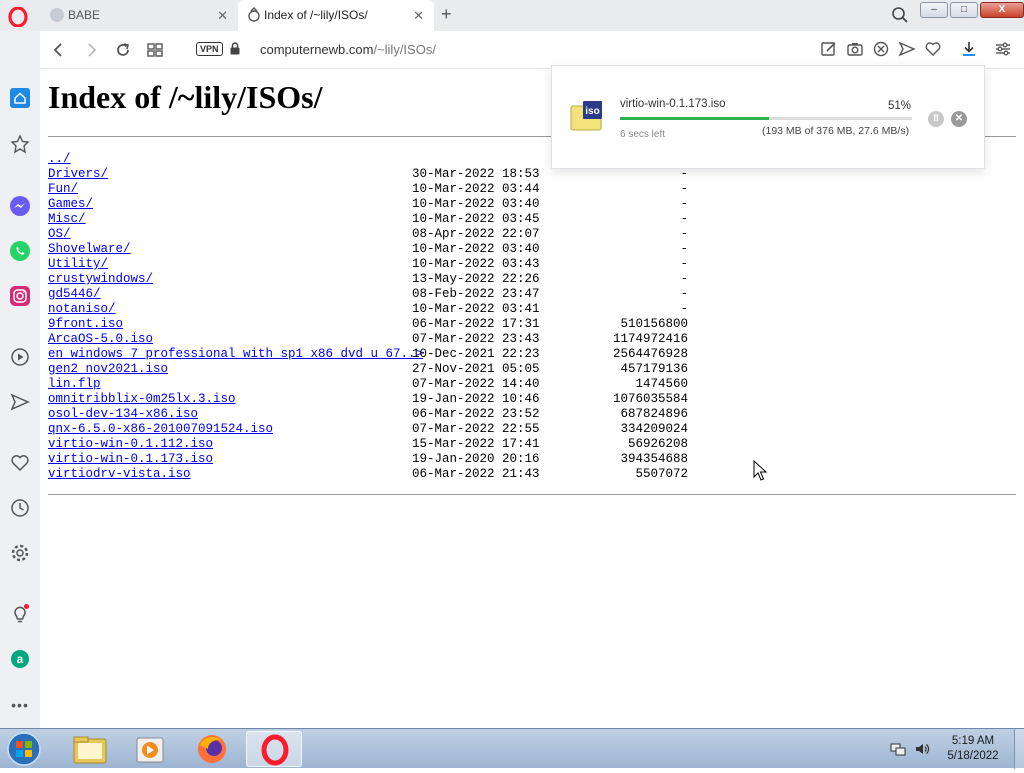 The height and width of the screenshot is (773, 1024). I want to click on file-link: Drivers/, so click(78, 174).